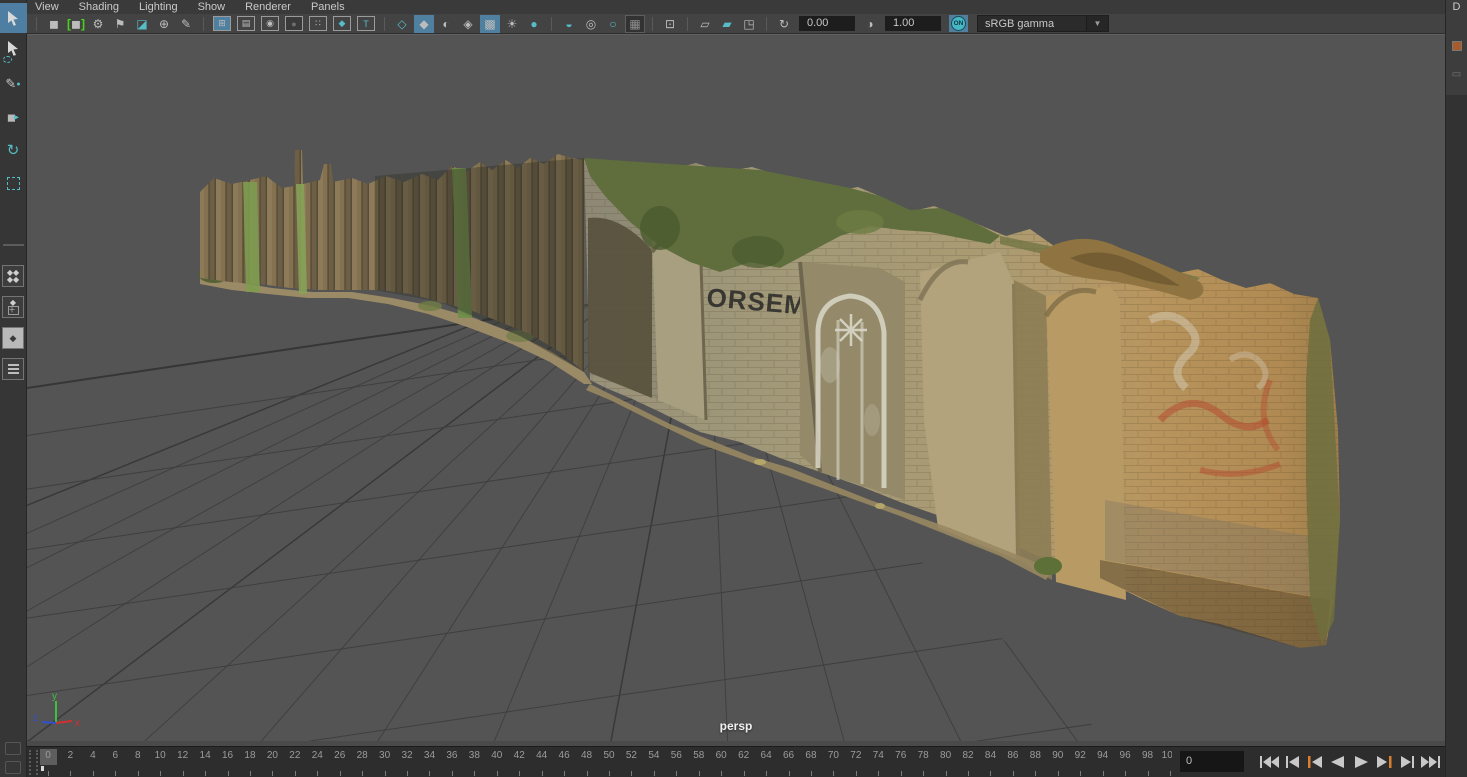  What do you see at coordinates (1212, 761) in the screenshot?
I see `current-time-field: 0` at bounding box center [1212, 761].